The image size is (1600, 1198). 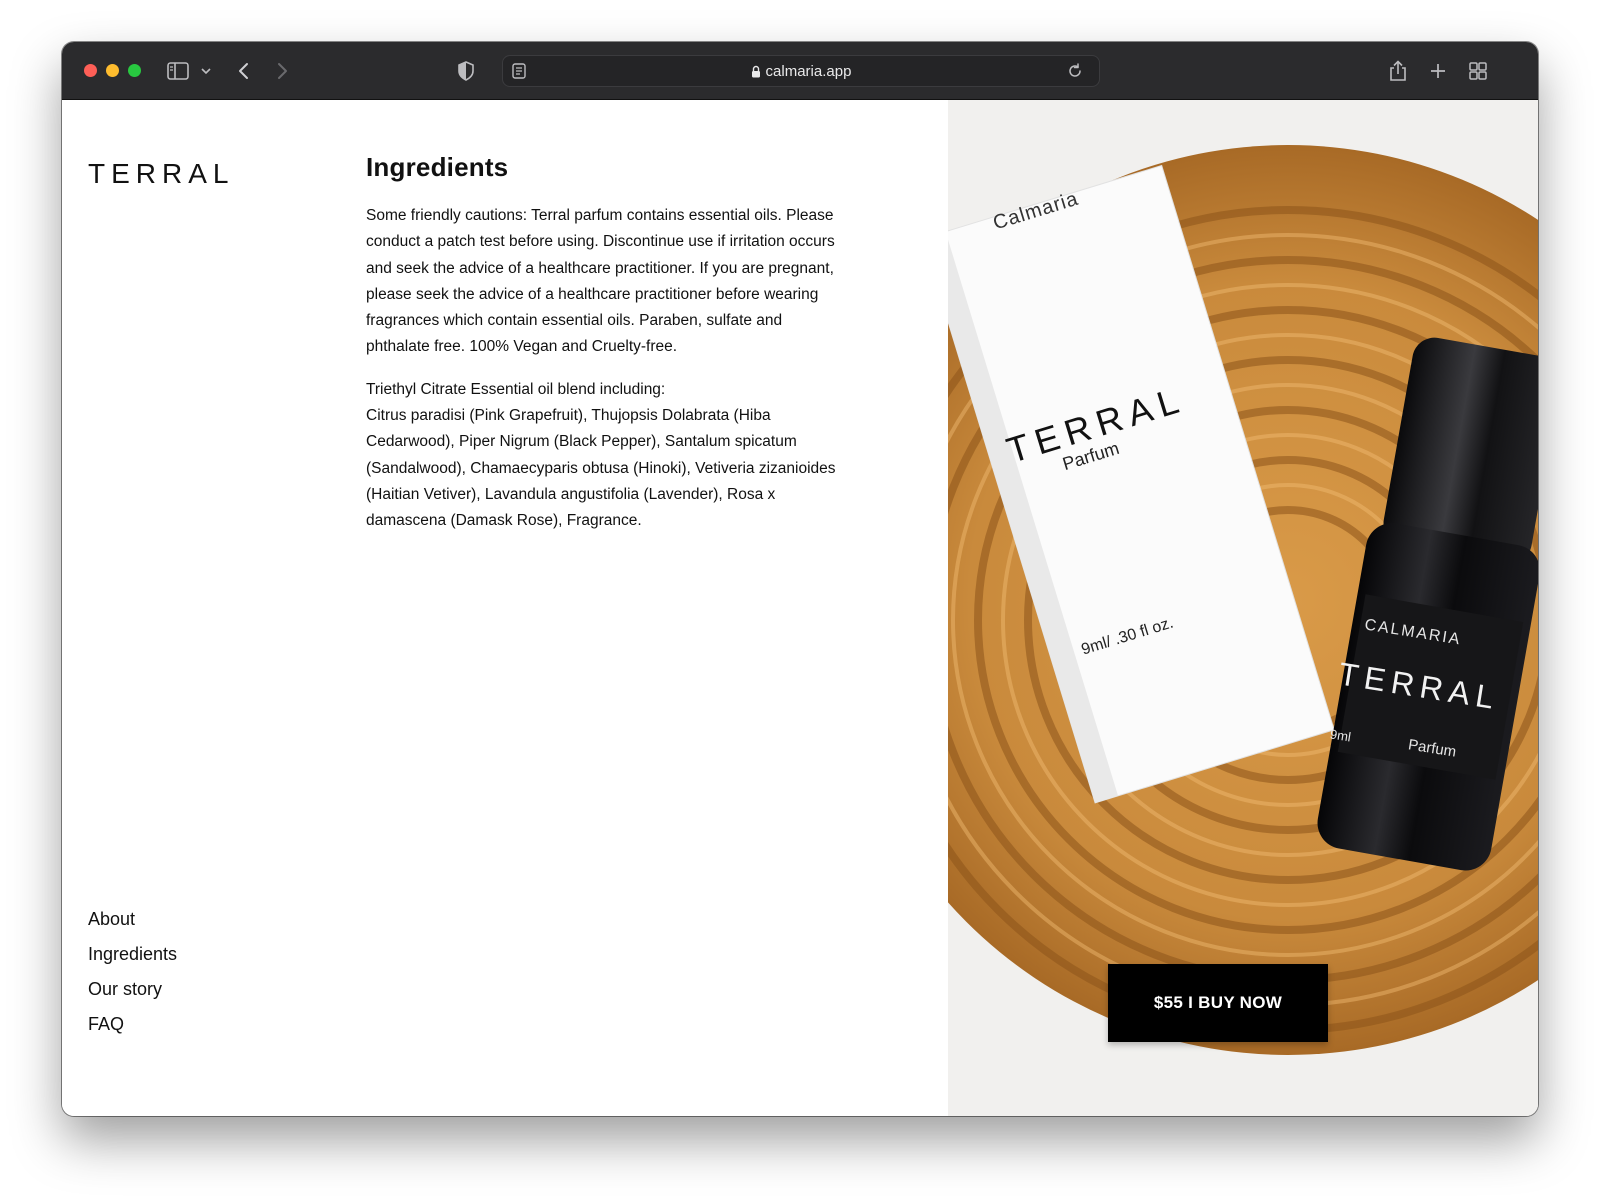 What do you see at coordinates (1340, 735) in the screenshot?
I see `bottle-volume-label: 9ml` at bounding box center [1340, 735].